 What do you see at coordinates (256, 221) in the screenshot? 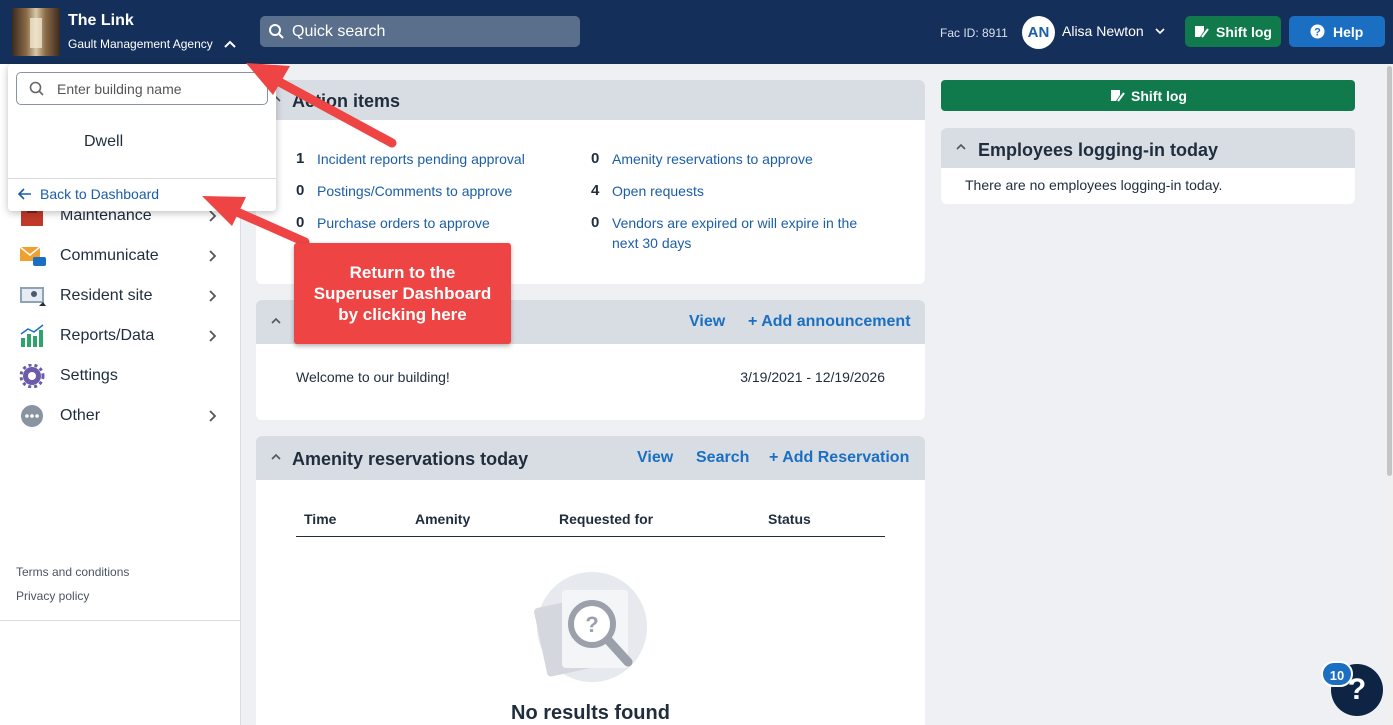
I see `arrow-to-back-link` at bounding box center [256, 221].